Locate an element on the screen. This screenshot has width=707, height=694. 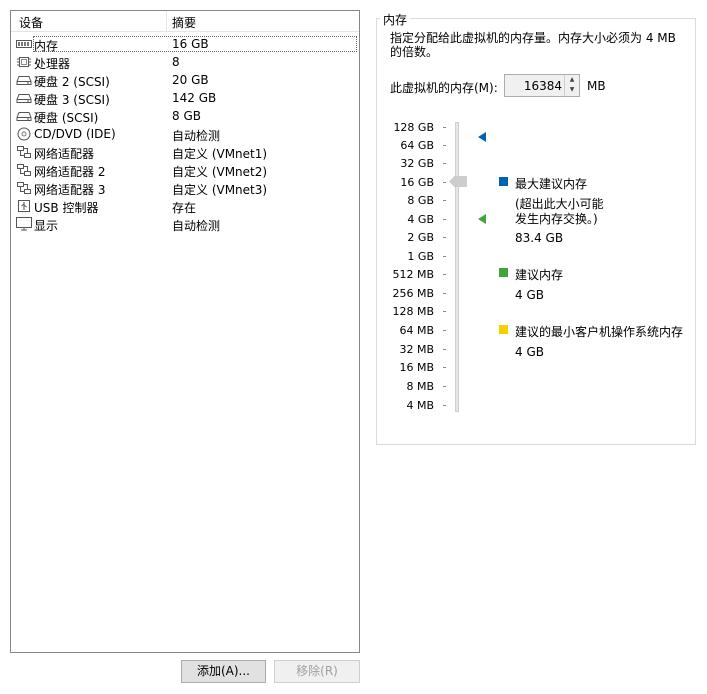
device-summary: 存在 is located at coordinates (184, 208).